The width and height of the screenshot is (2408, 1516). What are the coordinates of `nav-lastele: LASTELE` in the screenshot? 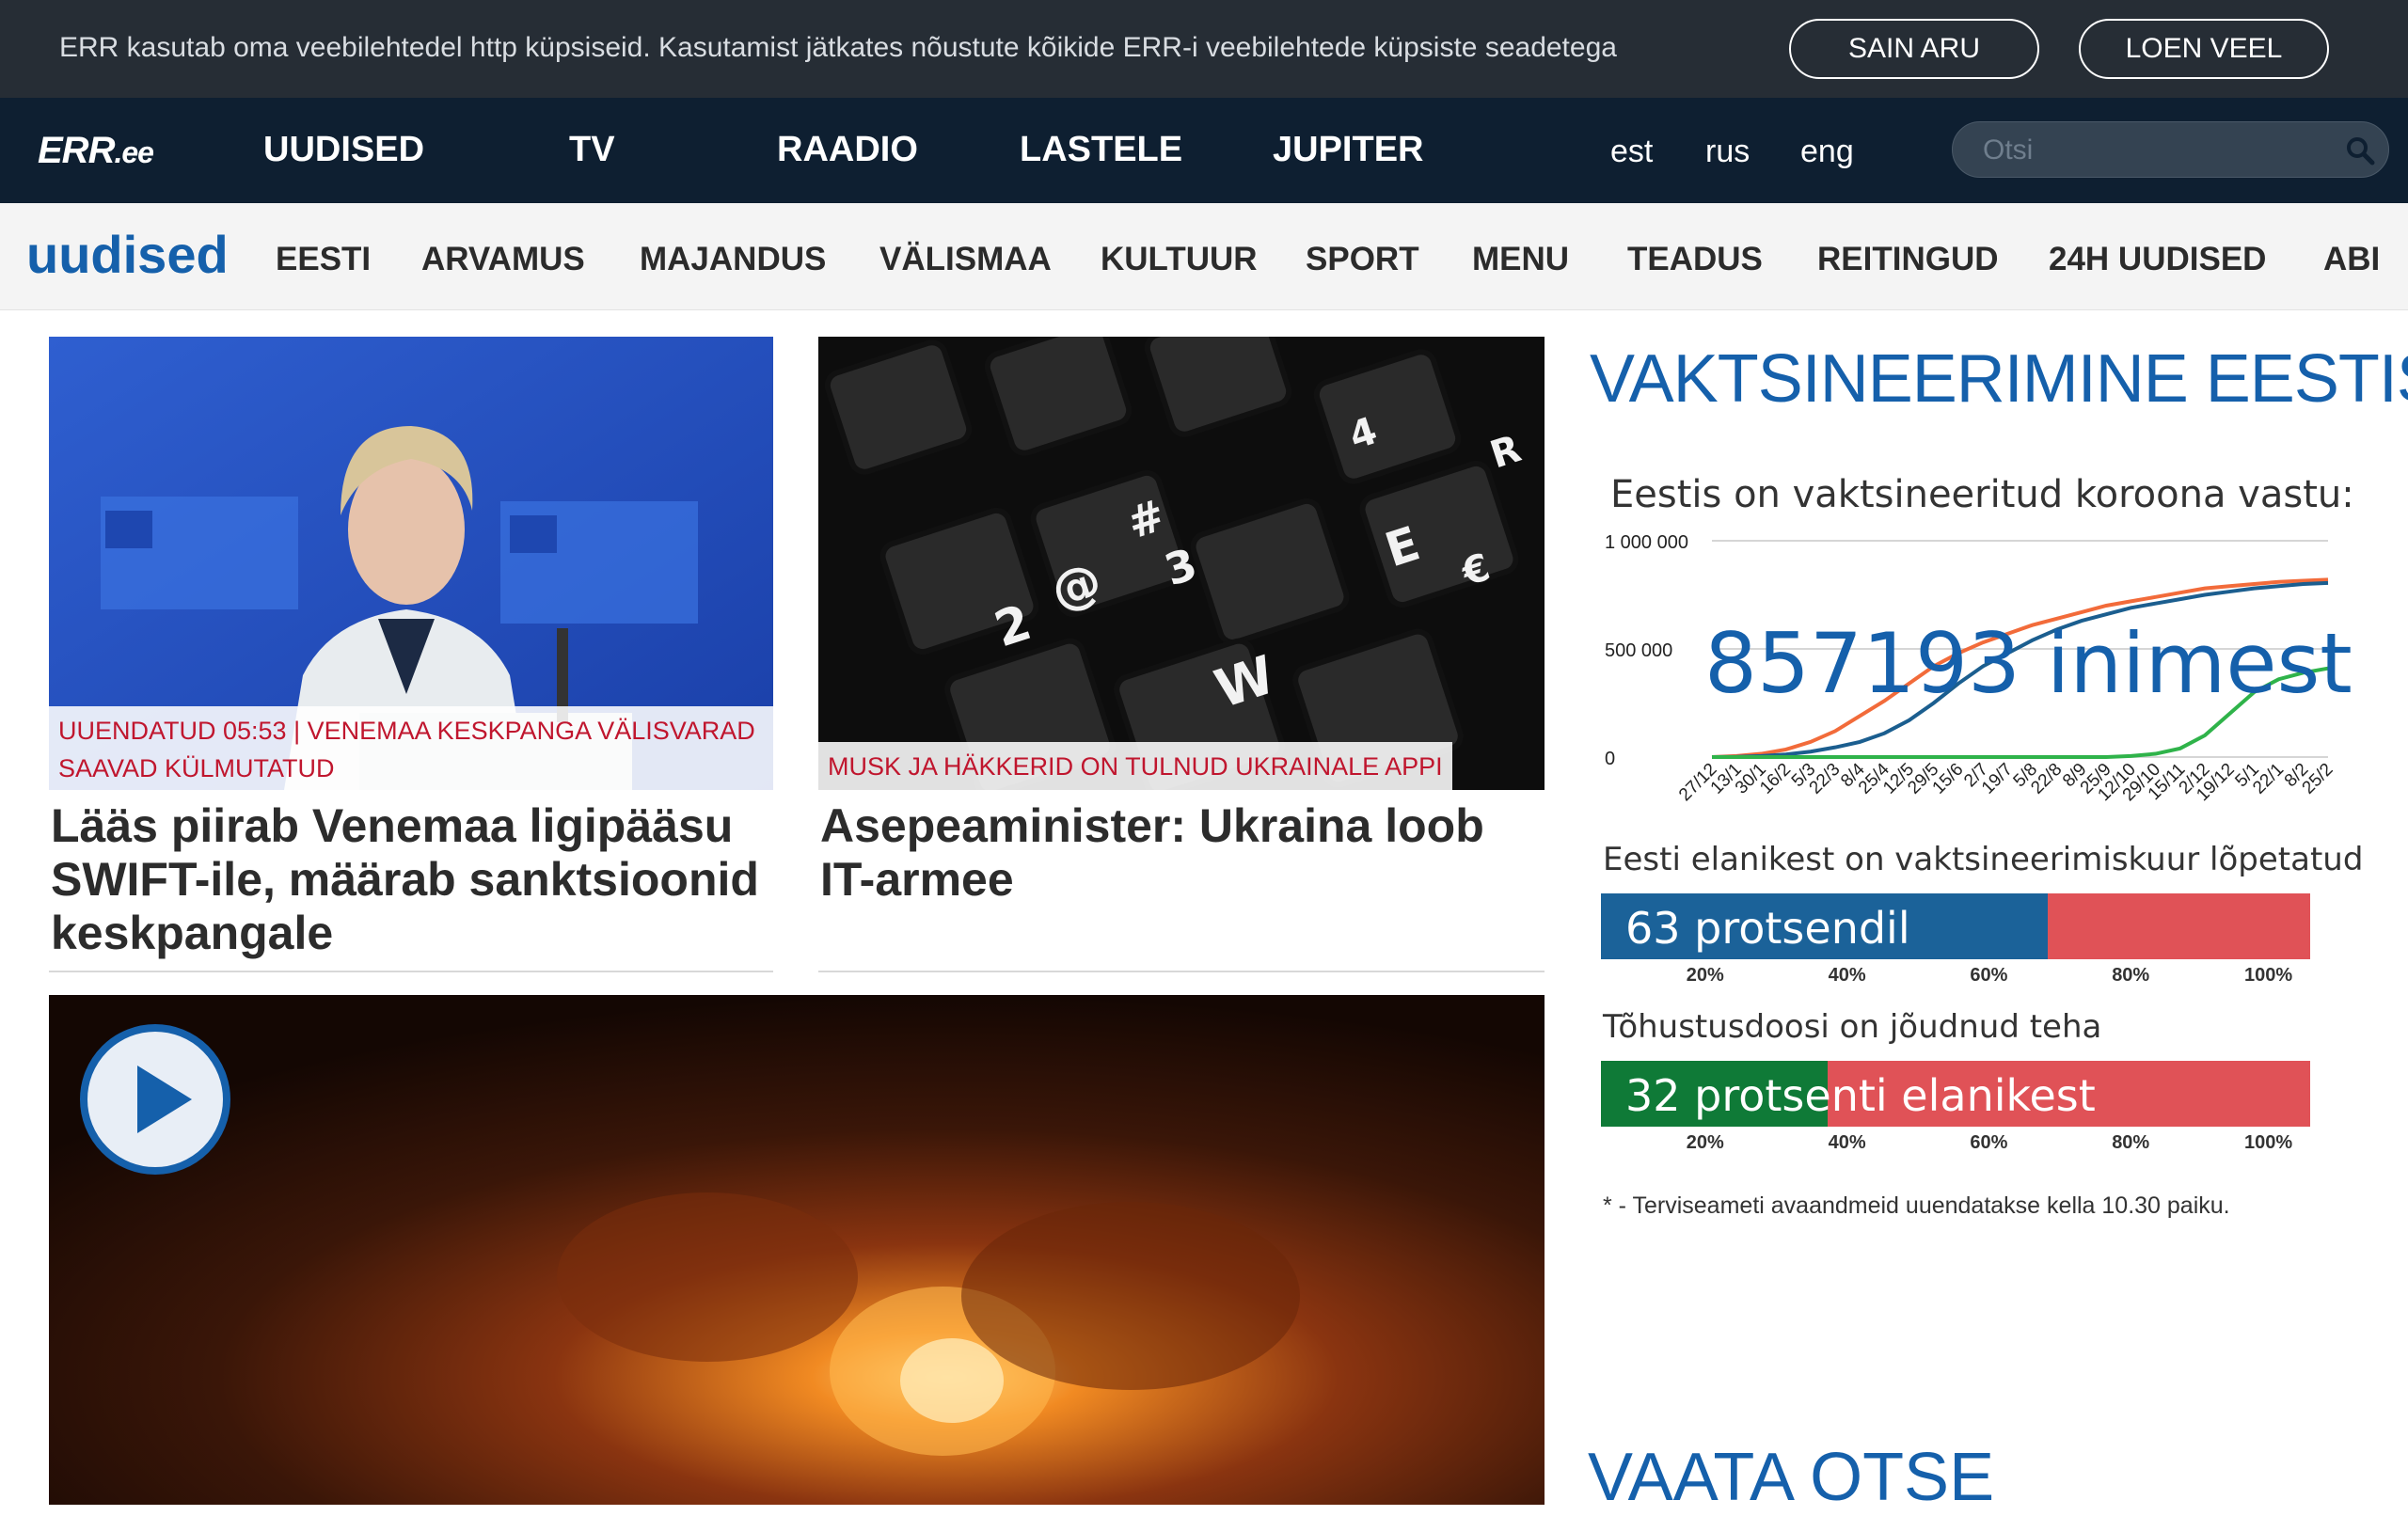 It's located at (1101, 150).